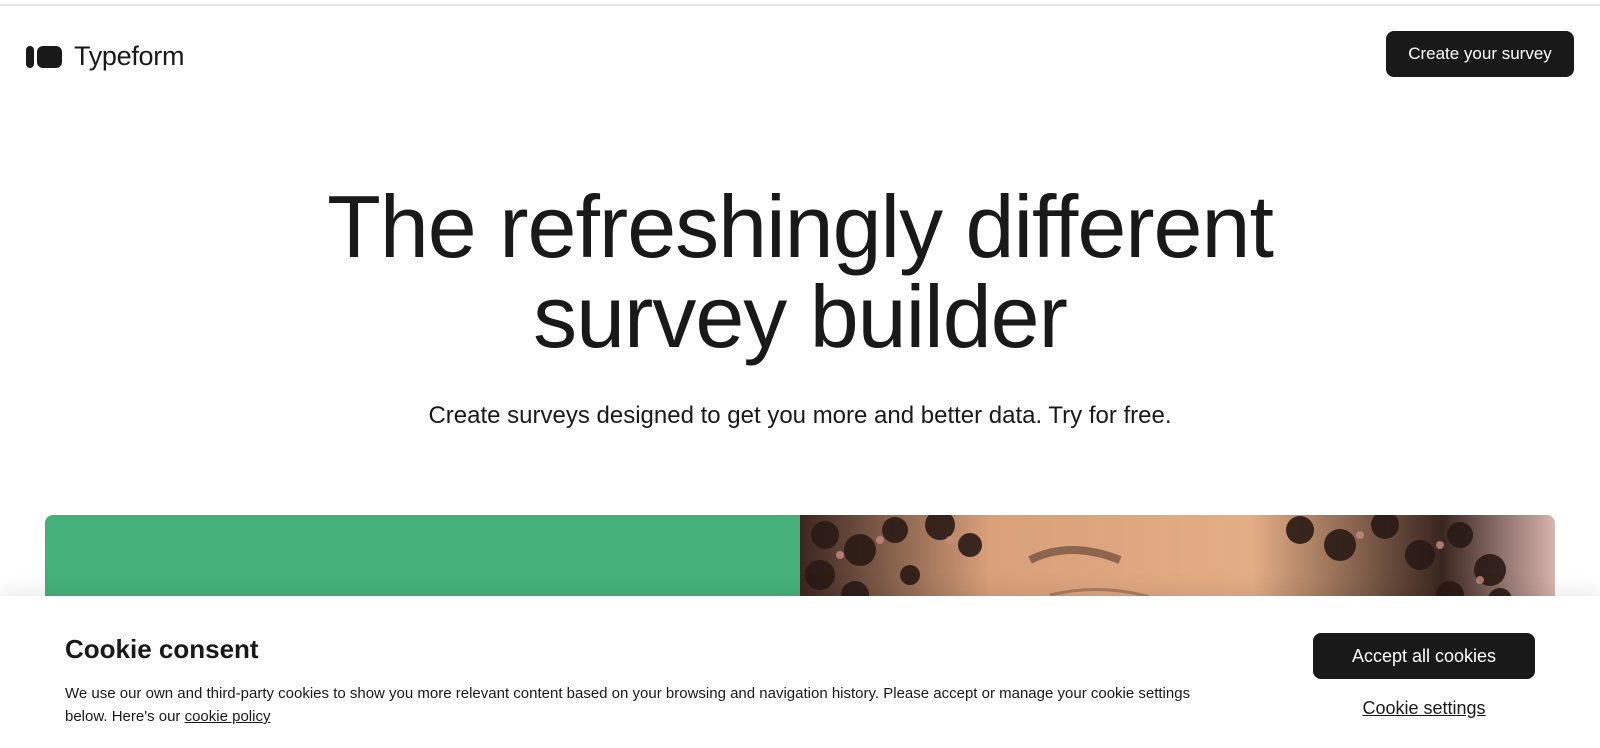  What do you see at coordinates (162, 649) in the screenshot?
I see `cookie-title: Cookie consent` at bounding box center [162, 649].